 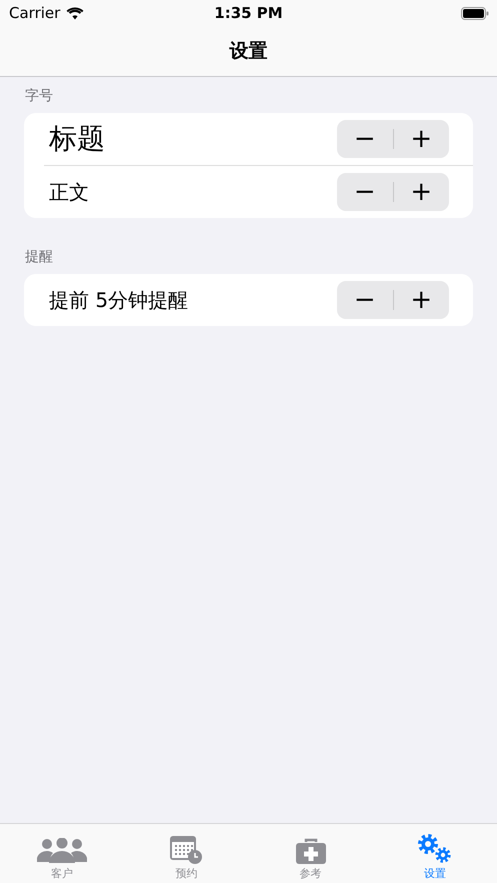 What do you see at coordinates (475, 13) in the screenshot?
I see `battery-icon` at bounding box center [475, 13].